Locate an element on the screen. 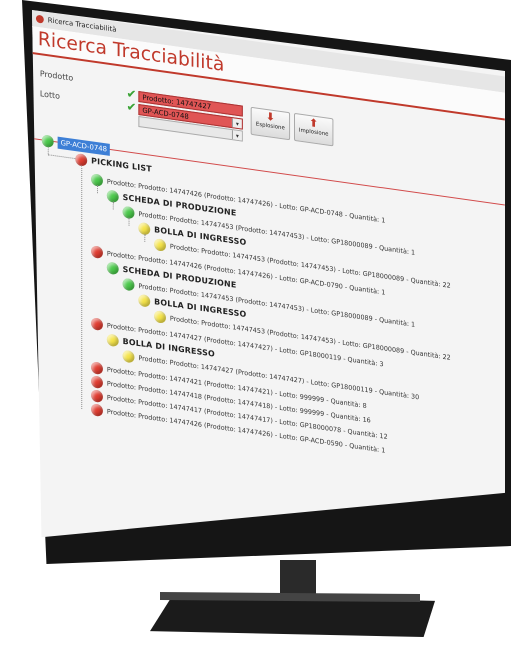  lotto-check-icon: ✔ is located at coordinates (131, 107).